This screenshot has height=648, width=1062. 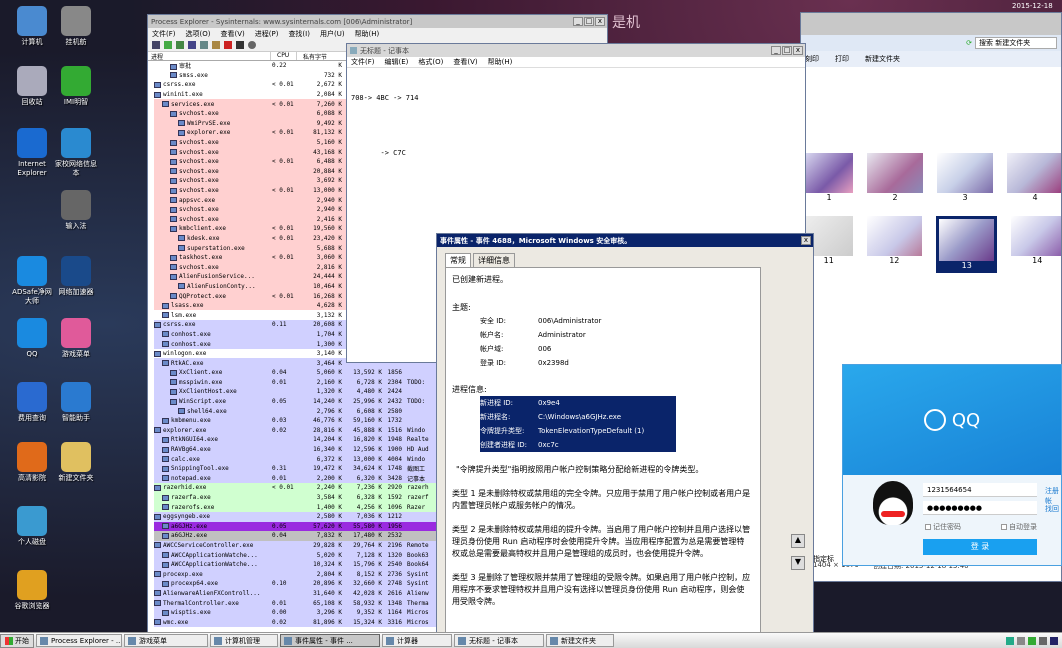 What do you see at coordinates (202, 402) in the screenshot?
I see `process-name-text: WinScript.exe` at bounding box center [202, 402].